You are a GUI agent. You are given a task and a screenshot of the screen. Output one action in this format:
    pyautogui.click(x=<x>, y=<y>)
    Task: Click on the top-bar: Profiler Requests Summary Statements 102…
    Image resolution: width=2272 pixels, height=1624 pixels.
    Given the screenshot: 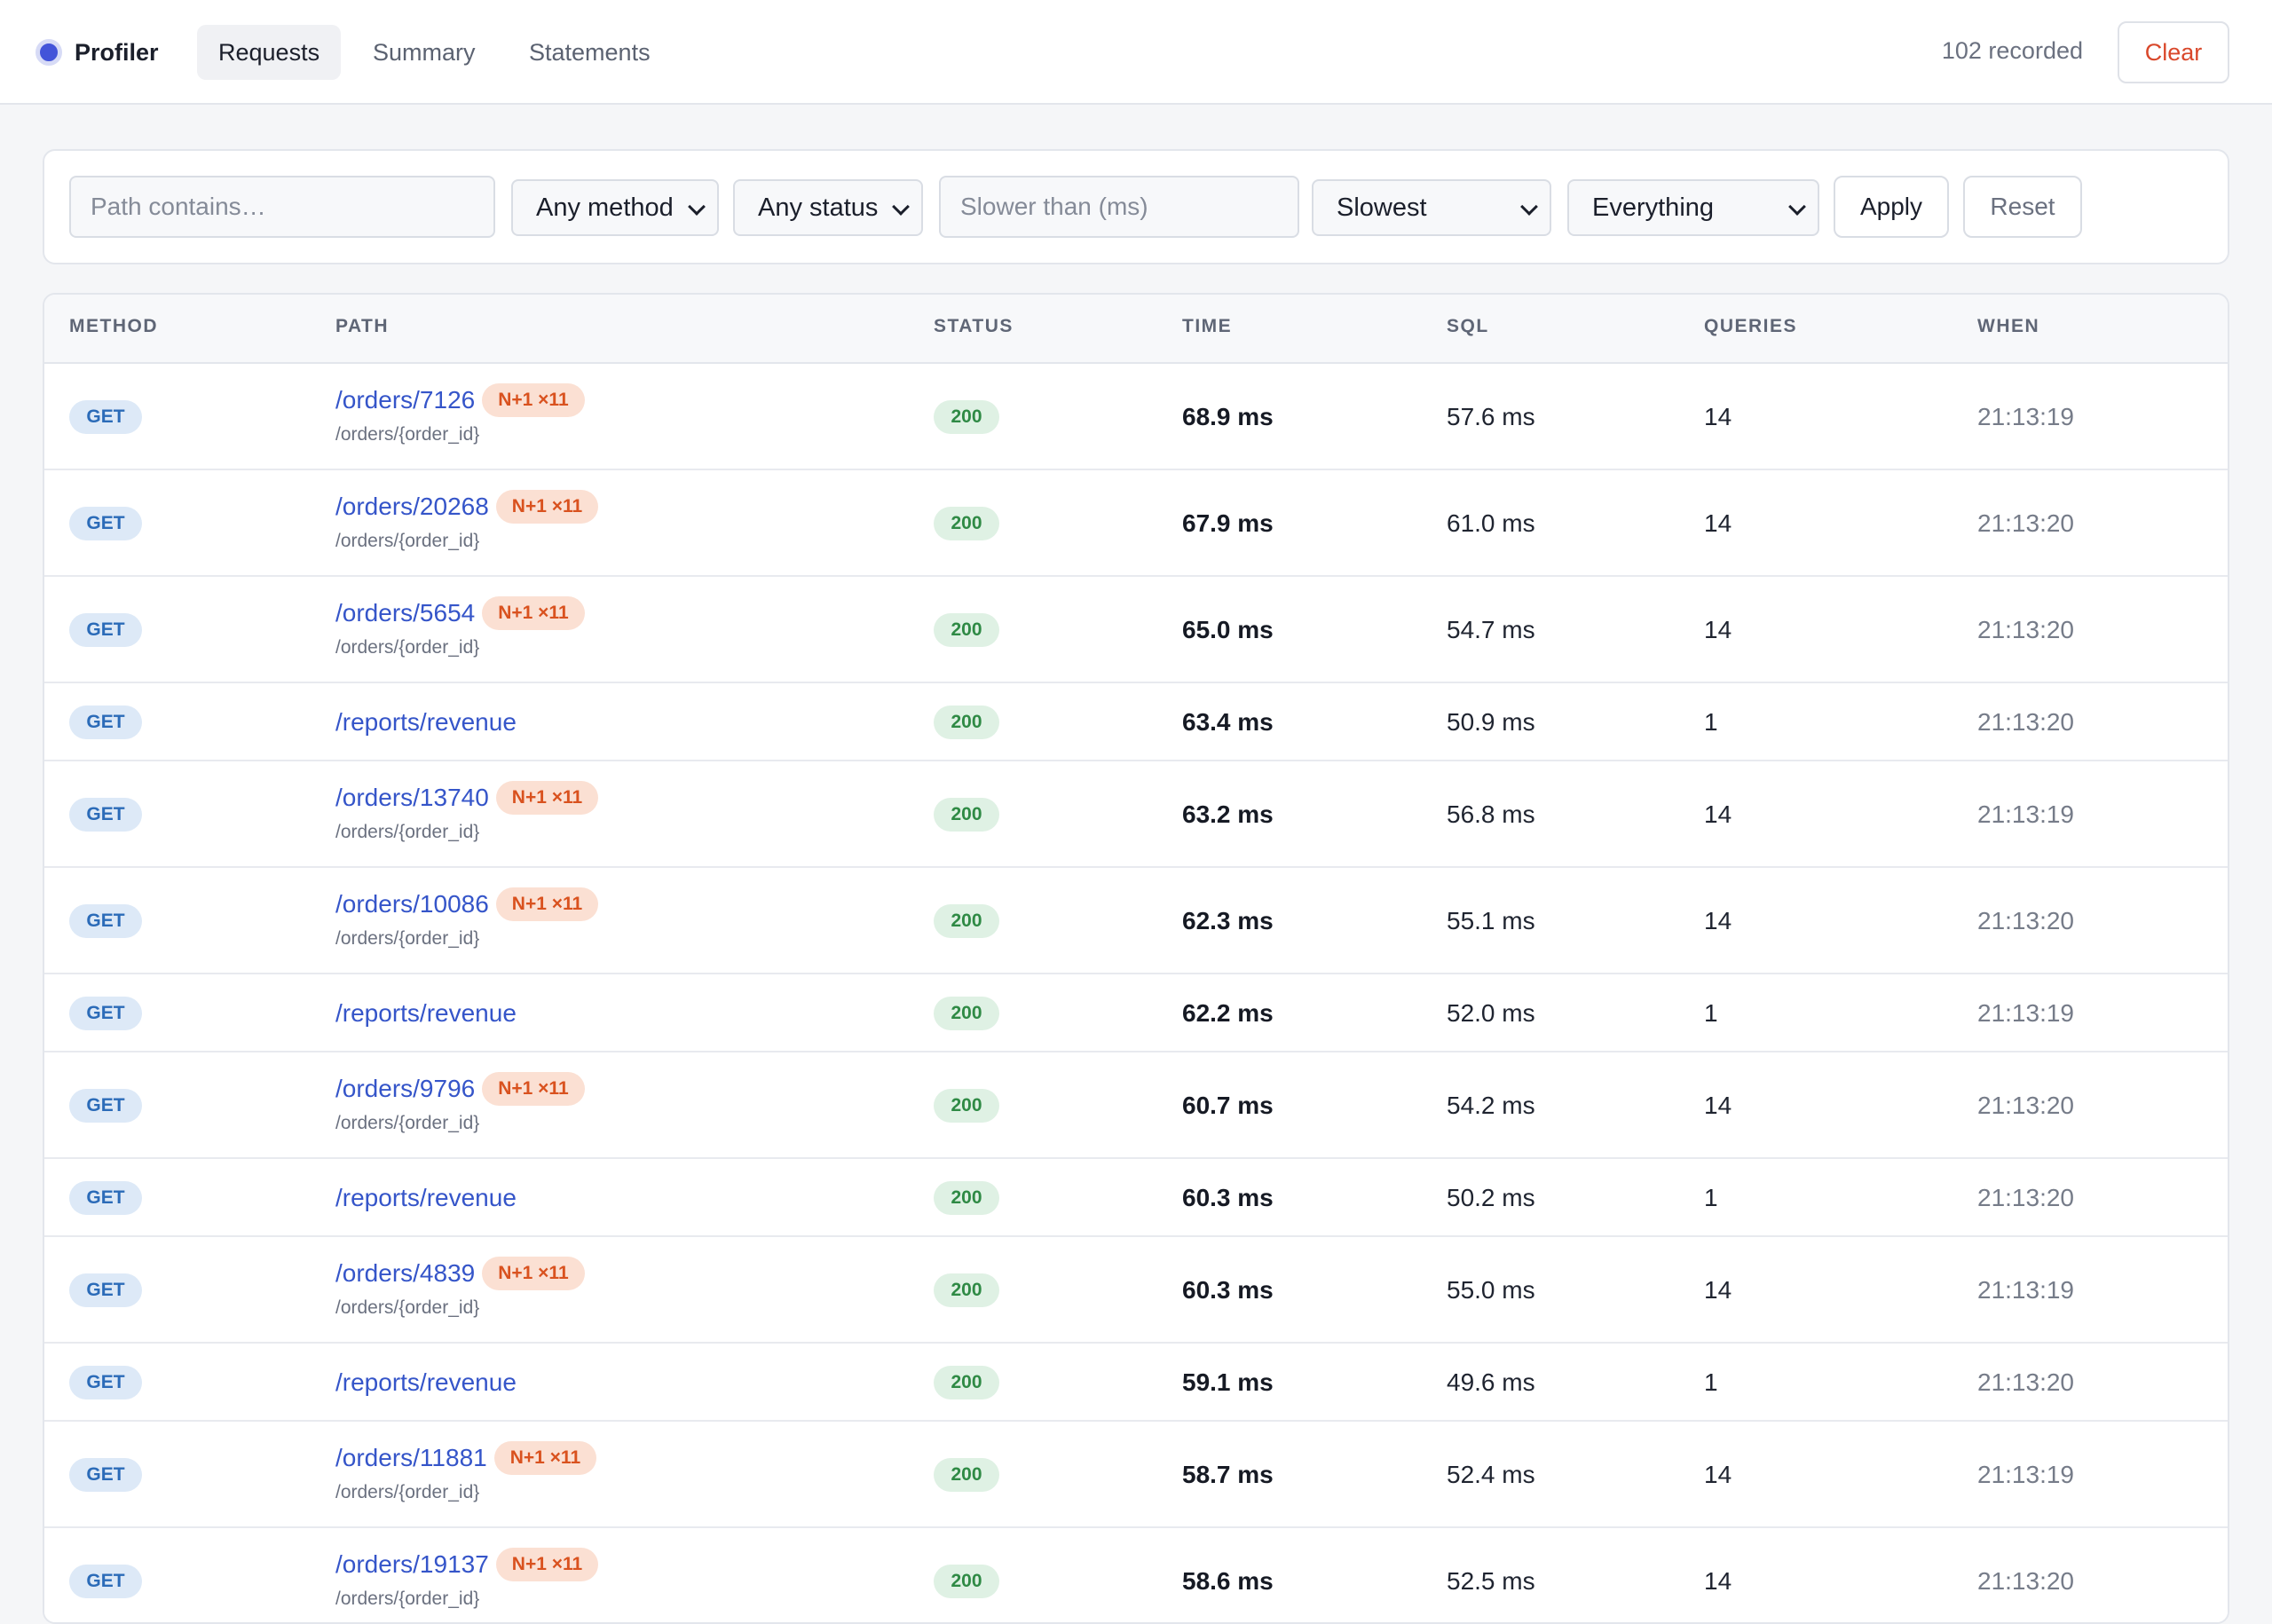 What is the action you would take?
    pyautogui.click(x=1136, y=52)
    